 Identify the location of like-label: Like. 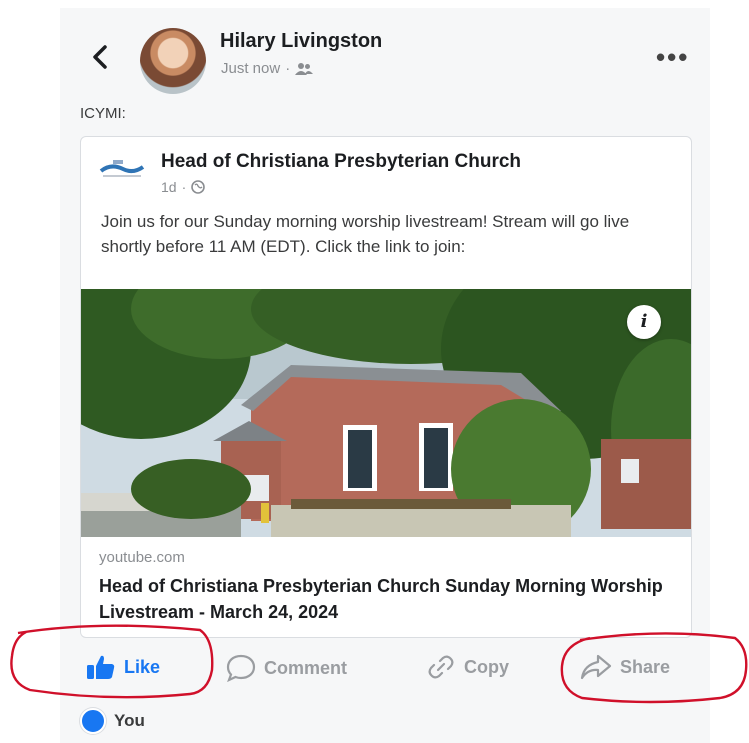
(142, 666).